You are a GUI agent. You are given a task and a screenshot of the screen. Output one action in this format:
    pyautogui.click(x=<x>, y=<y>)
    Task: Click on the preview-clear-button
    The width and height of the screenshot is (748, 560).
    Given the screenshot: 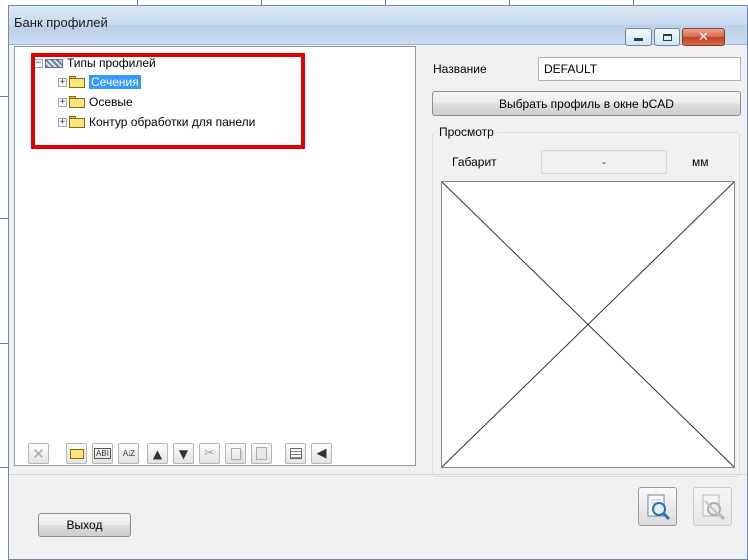 What is the action you would take?
    pyautogui.click(x=712, y=506)
    